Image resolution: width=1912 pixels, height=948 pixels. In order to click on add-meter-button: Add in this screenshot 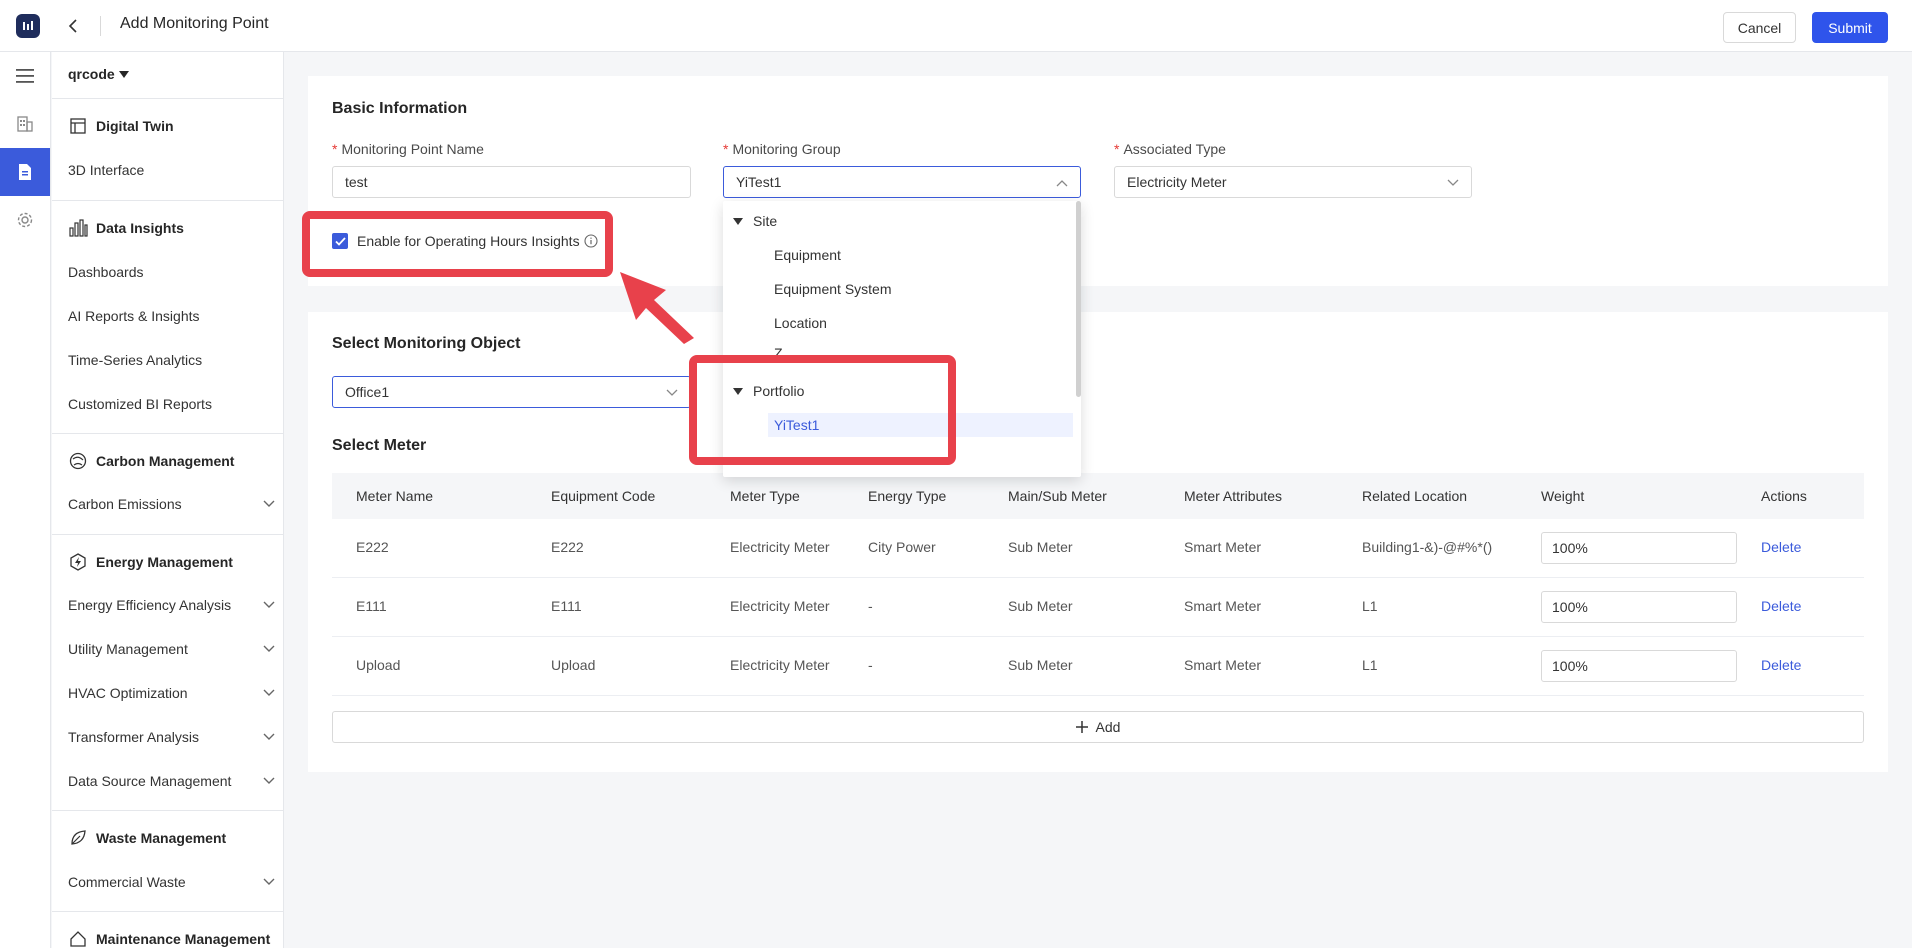, I will do `click(1098, 727)`.